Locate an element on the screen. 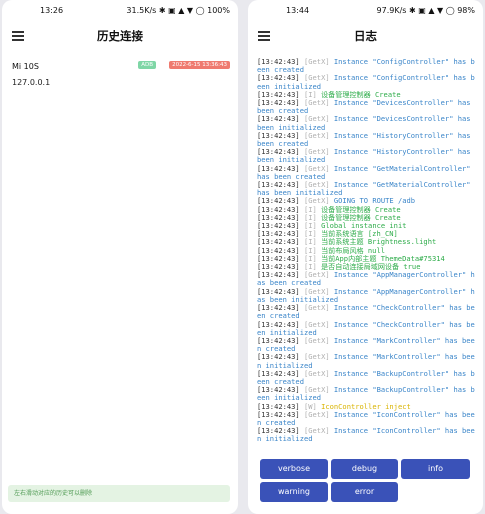  status-bar: 13:26 31.5K/s ✱ ▣ ▲ ▼ ◯ 100% is located at coordinates (120, 11).